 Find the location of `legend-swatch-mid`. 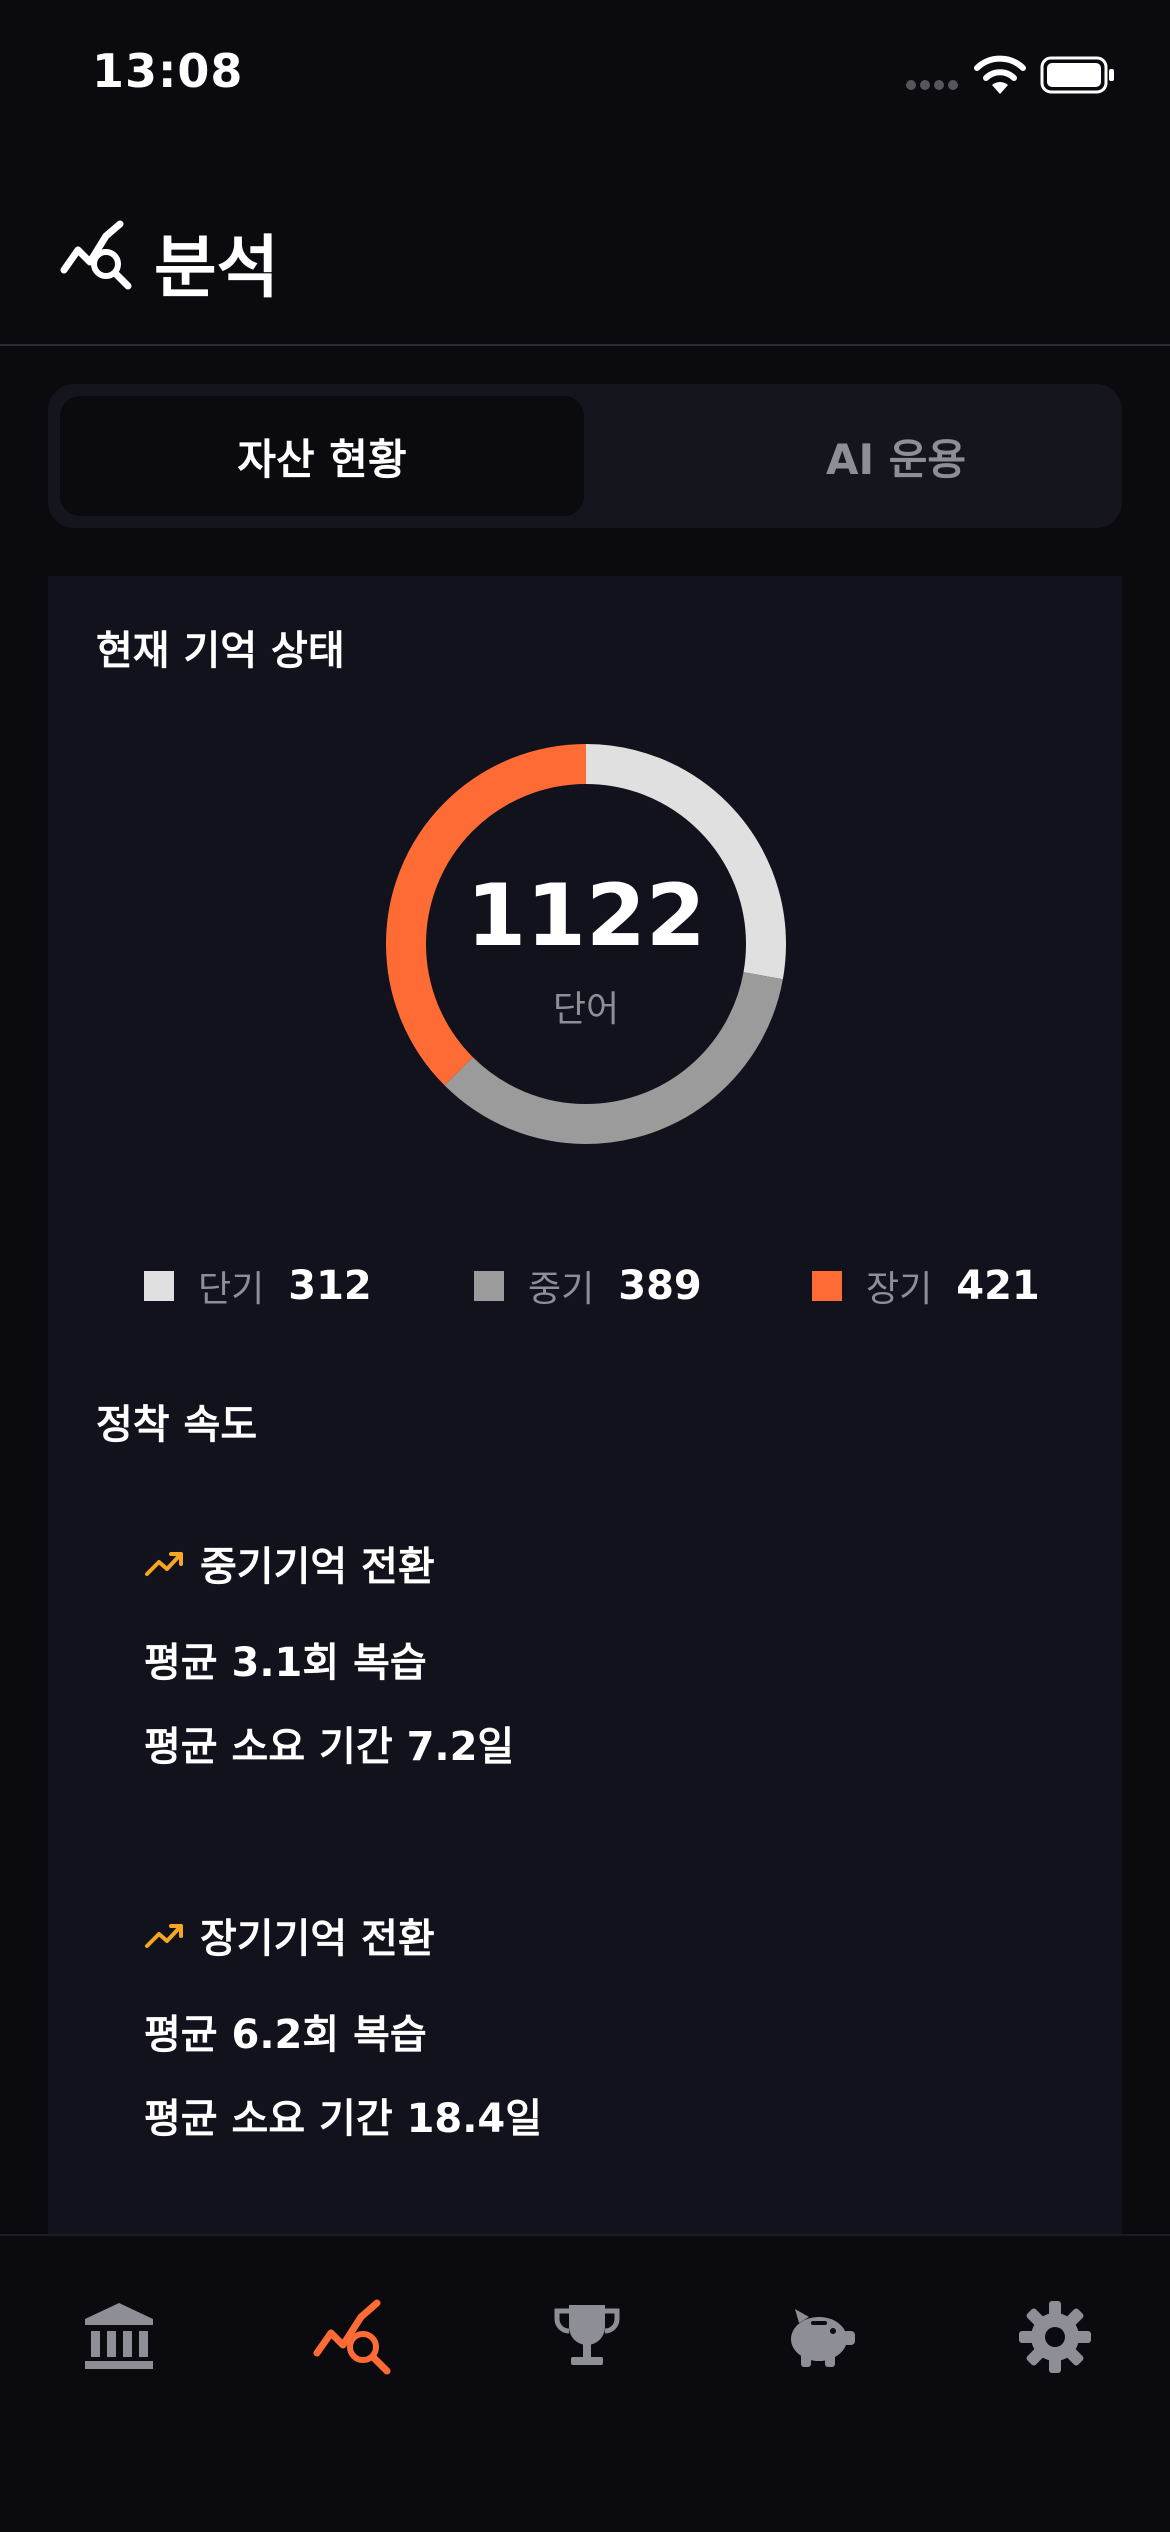

legend-swatch-mid is located at coordinates (489, 1286).